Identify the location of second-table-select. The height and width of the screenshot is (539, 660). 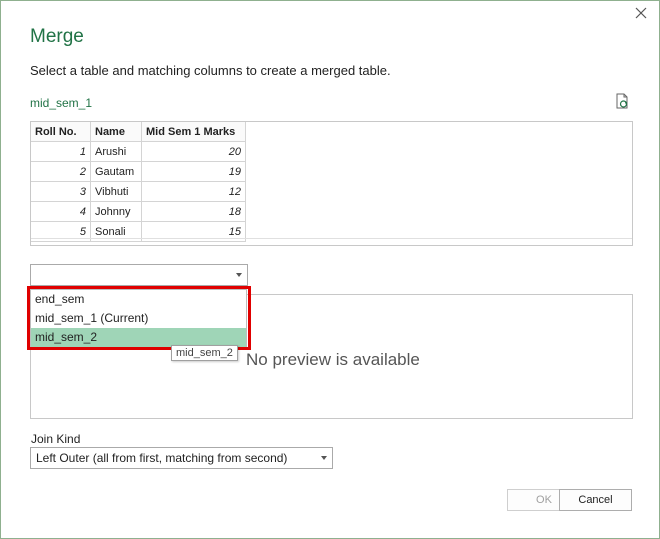
(139, 275).